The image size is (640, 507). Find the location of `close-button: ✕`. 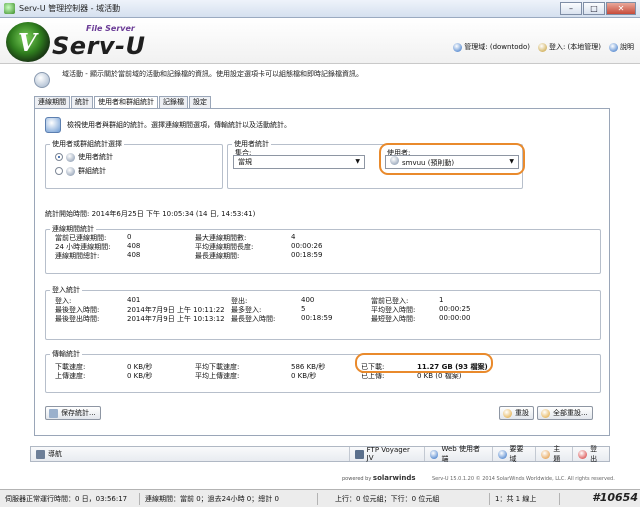

close-button: ✕ is located at coordinates (621, 8).